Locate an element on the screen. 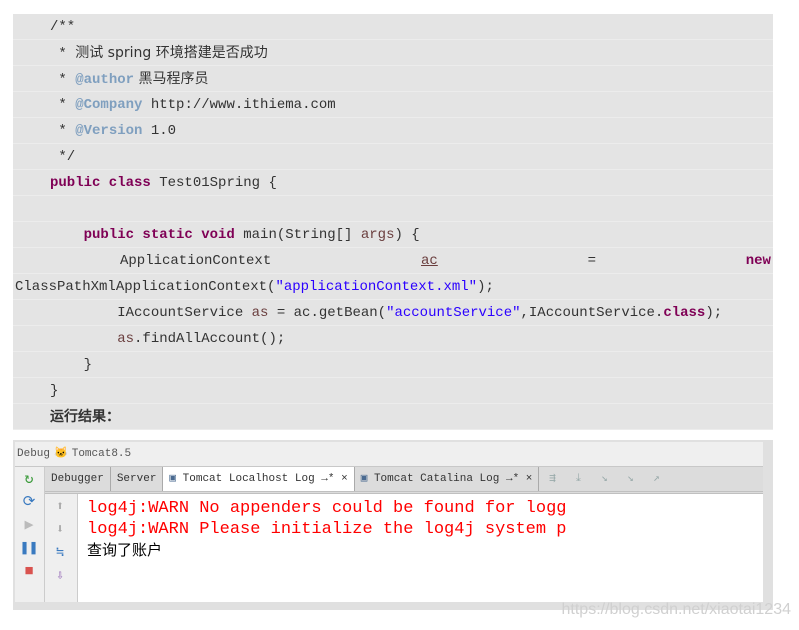 The width and height of the screenshot is (799, 630). code-line: public class Test01Spring { is located at coordinates (393, 183).